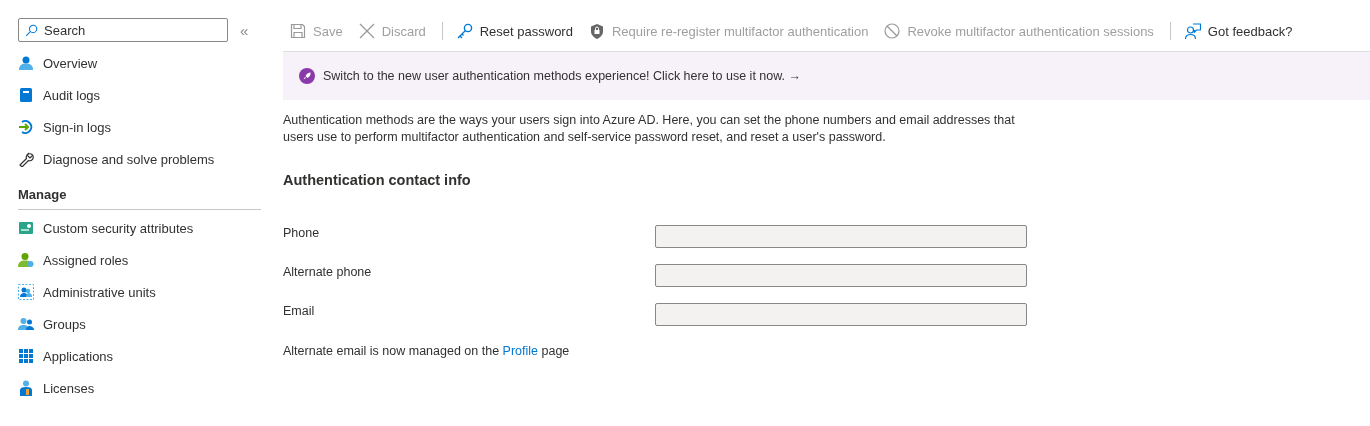 Image resolution: width=1370 pixels, height=426 pixels. I want to click on nav-item: Assigned roles, so click(139, 260).